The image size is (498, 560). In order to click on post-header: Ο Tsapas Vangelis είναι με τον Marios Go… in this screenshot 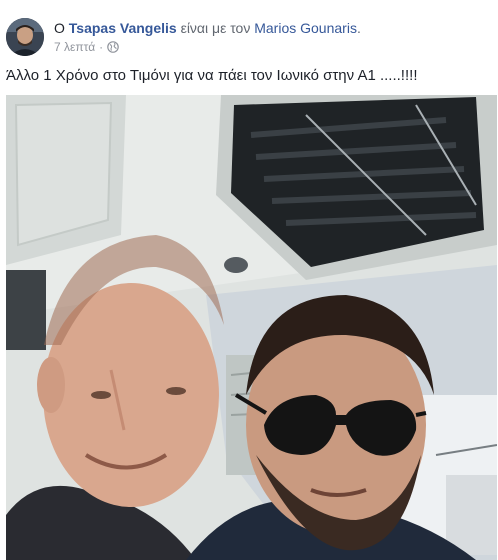, I will do `click(249, 37)`.